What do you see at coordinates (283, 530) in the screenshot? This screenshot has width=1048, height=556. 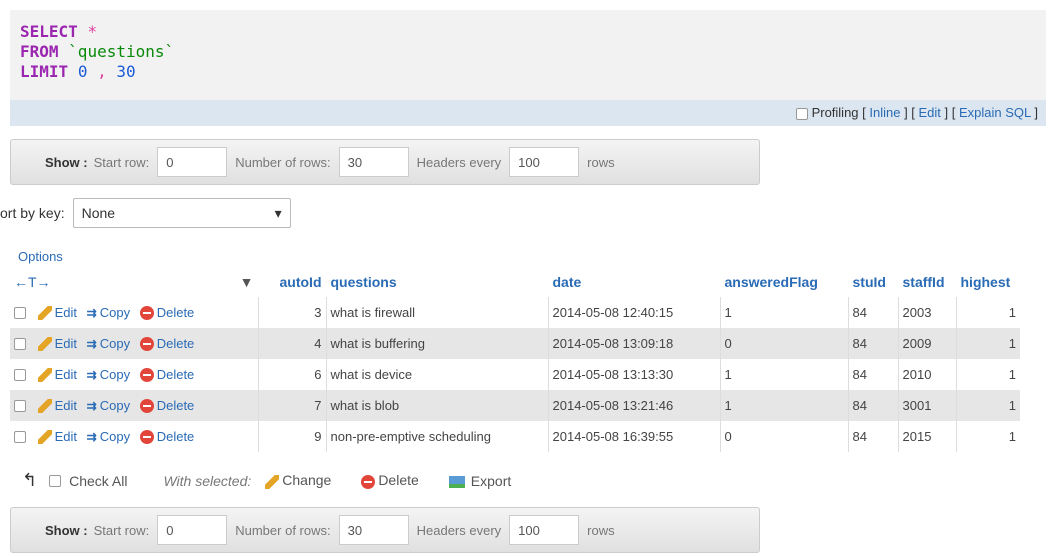 I see `number-of-rows-label-bottom: Number of rows:` at bounding box center [283, 530].